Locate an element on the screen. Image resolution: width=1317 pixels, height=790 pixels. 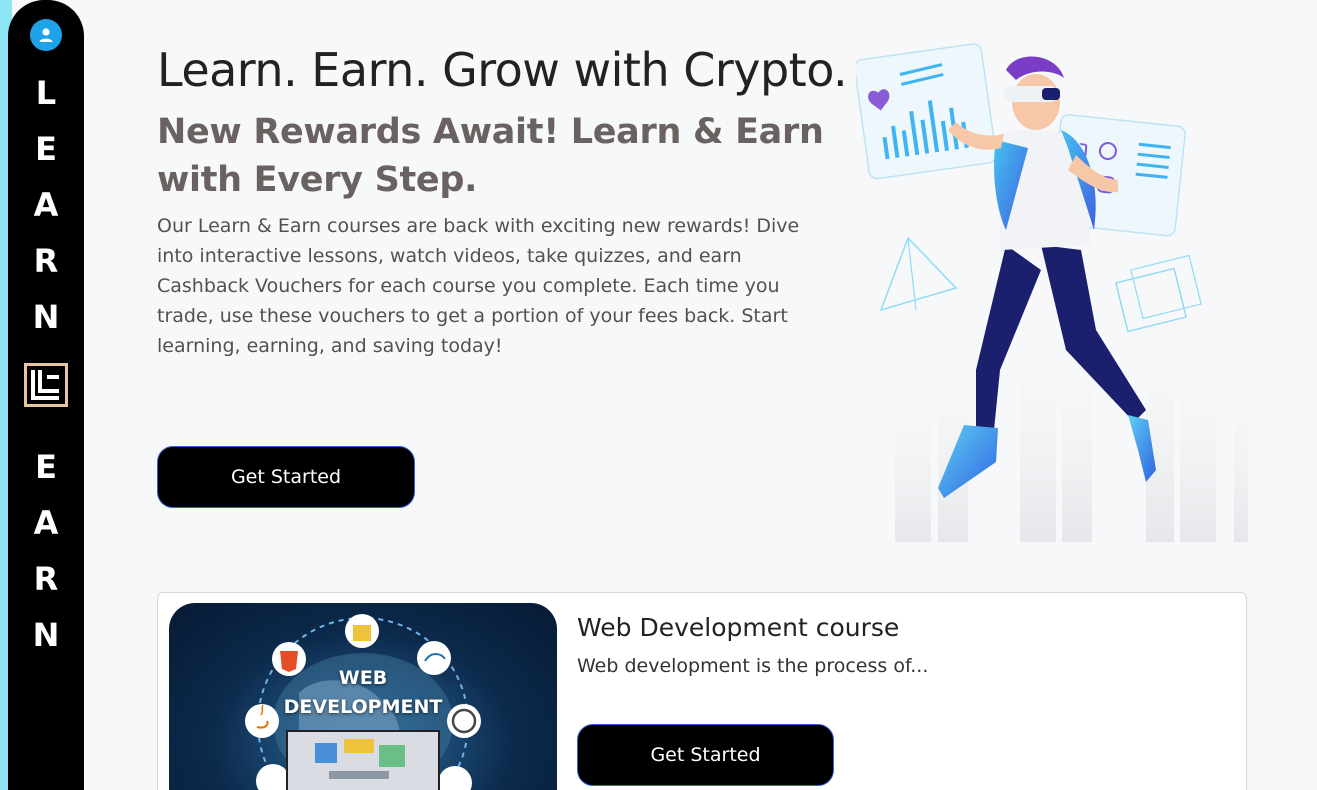
course-get-started-button: Get Started is located at coordinates (705, 755).